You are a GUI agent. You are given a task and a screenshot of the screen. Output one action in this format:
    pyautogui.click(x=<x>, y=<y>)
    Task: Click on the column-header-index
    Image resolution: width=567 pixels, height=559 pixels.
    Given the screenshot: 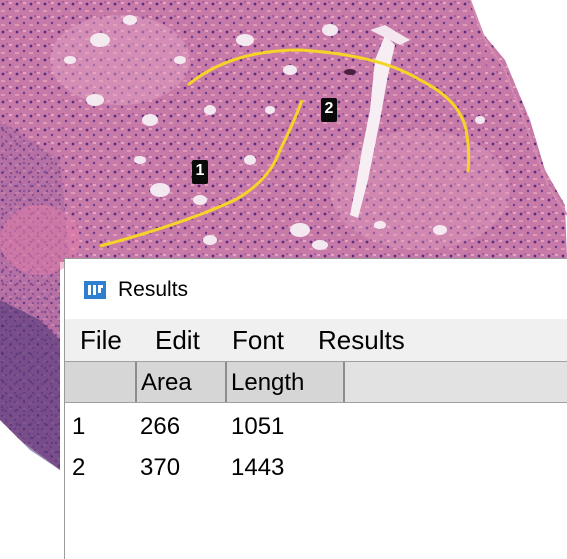 What is the action you would take?
    pyautogui.click(x=101, y=382)
    